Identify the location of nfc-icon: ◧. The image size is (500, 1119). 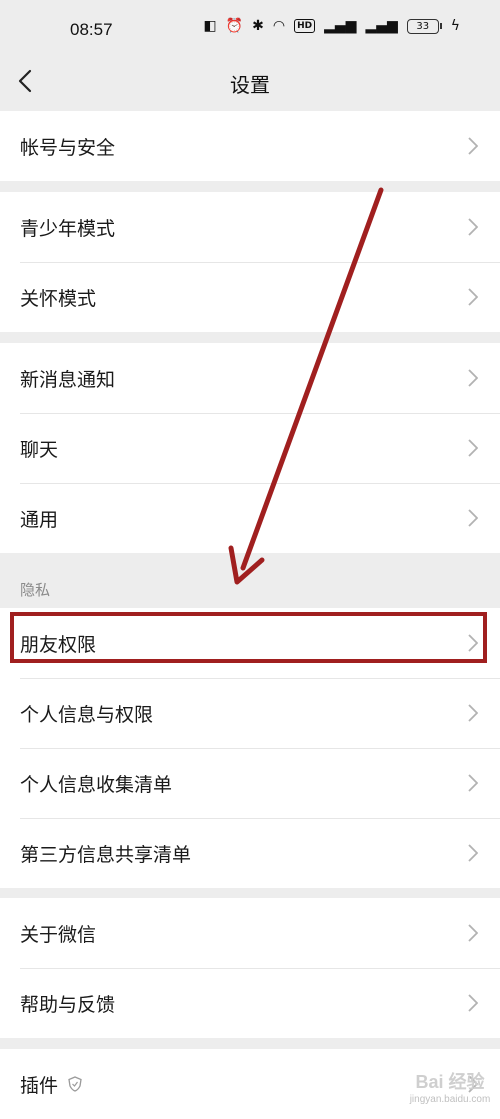
(210, 26).